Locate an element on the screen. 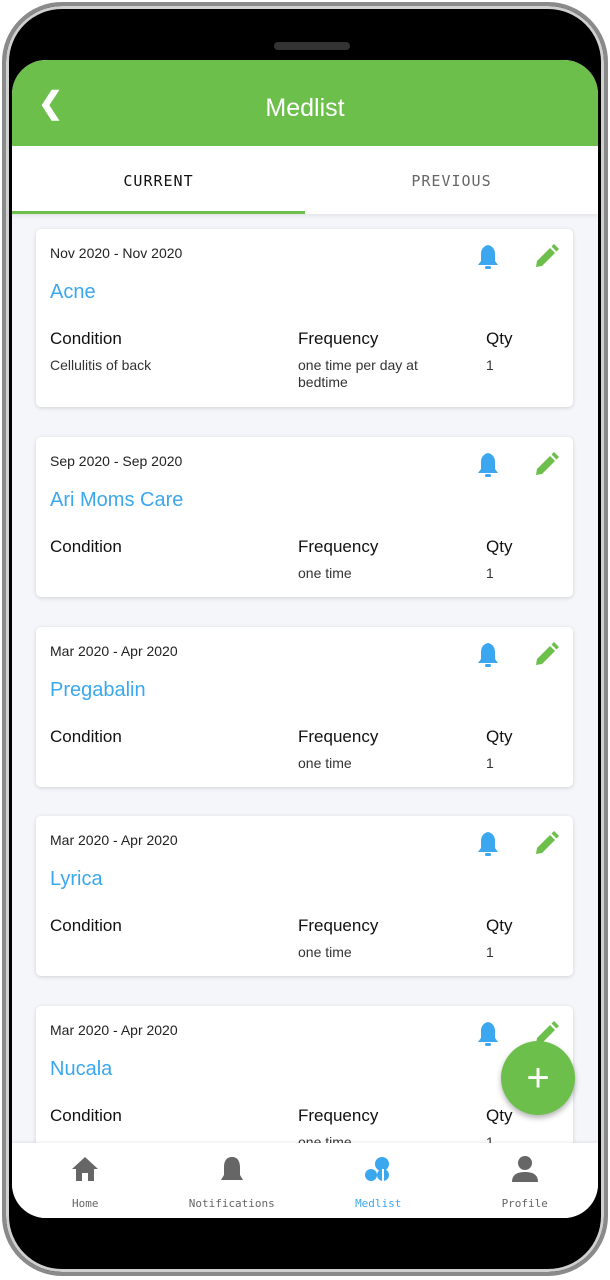 The width and height of the screenshot is (610, 1280). nav-notifications: Notifications is located at coordinates (232, 1180).